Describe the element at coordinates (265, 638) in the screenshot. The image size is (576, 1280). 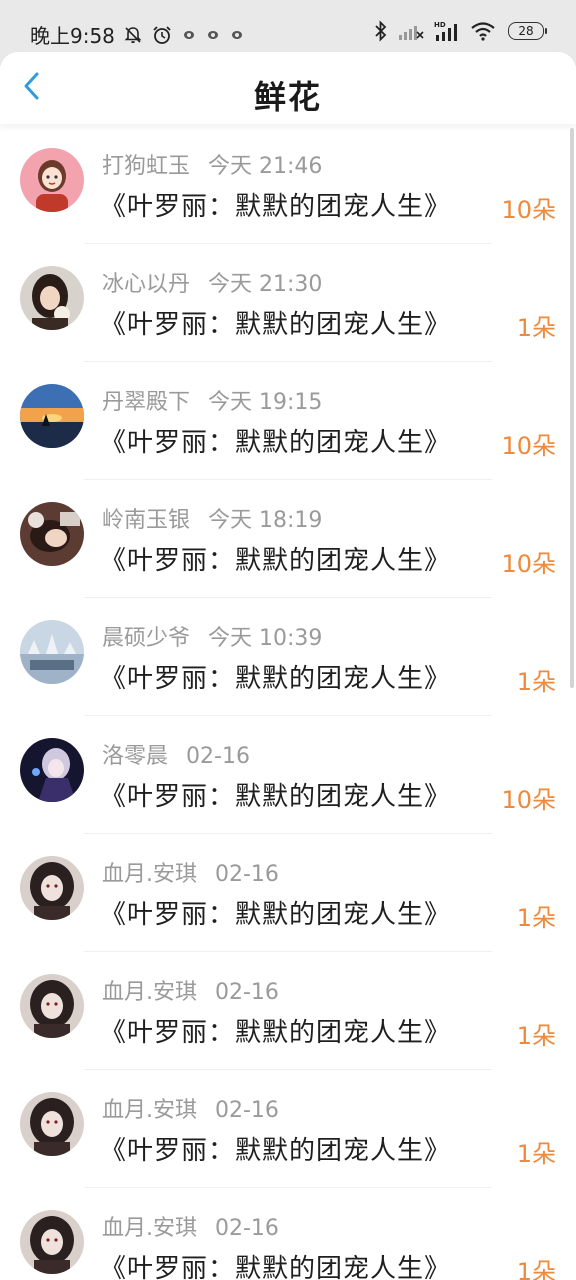
I see `gift-time: 今天 10:39` at that location.